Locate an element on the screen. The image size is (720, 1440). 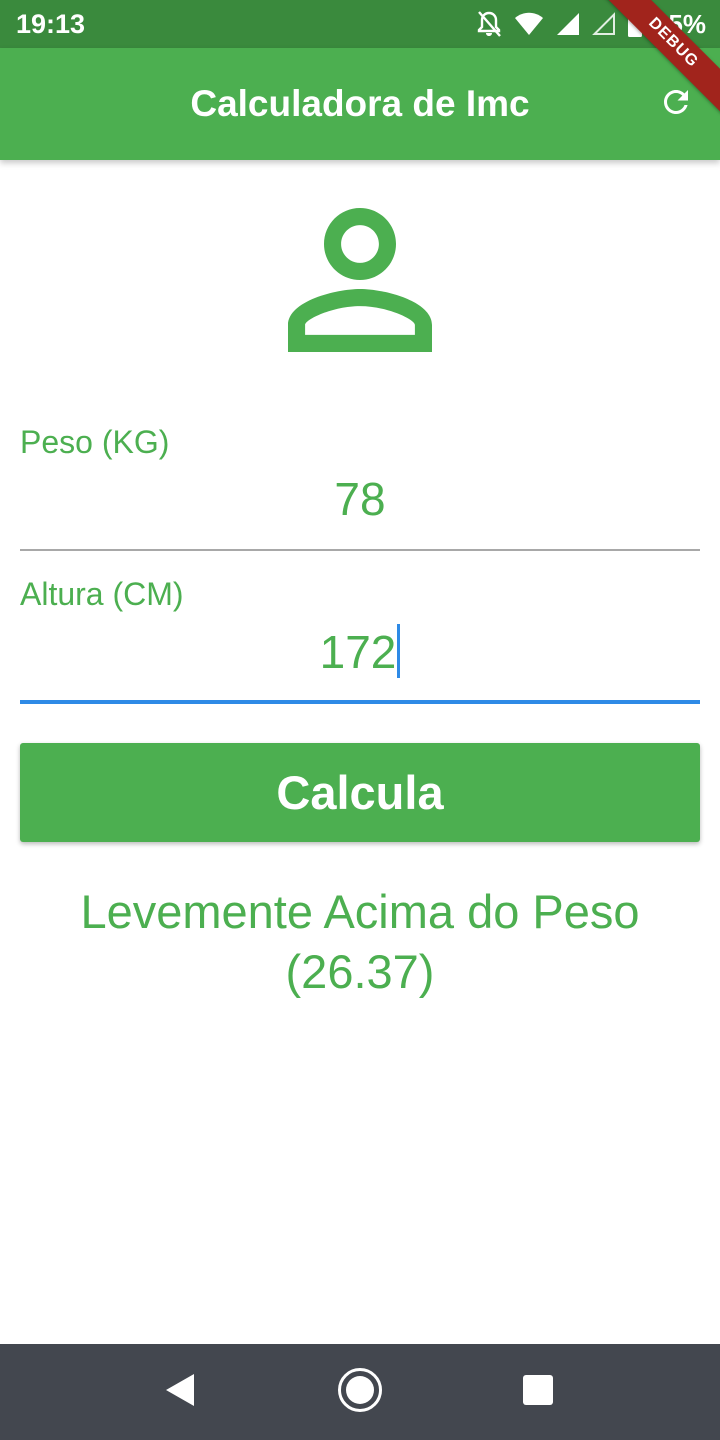
peso-label: Peso (KG) is located at coordinates (95, 442).